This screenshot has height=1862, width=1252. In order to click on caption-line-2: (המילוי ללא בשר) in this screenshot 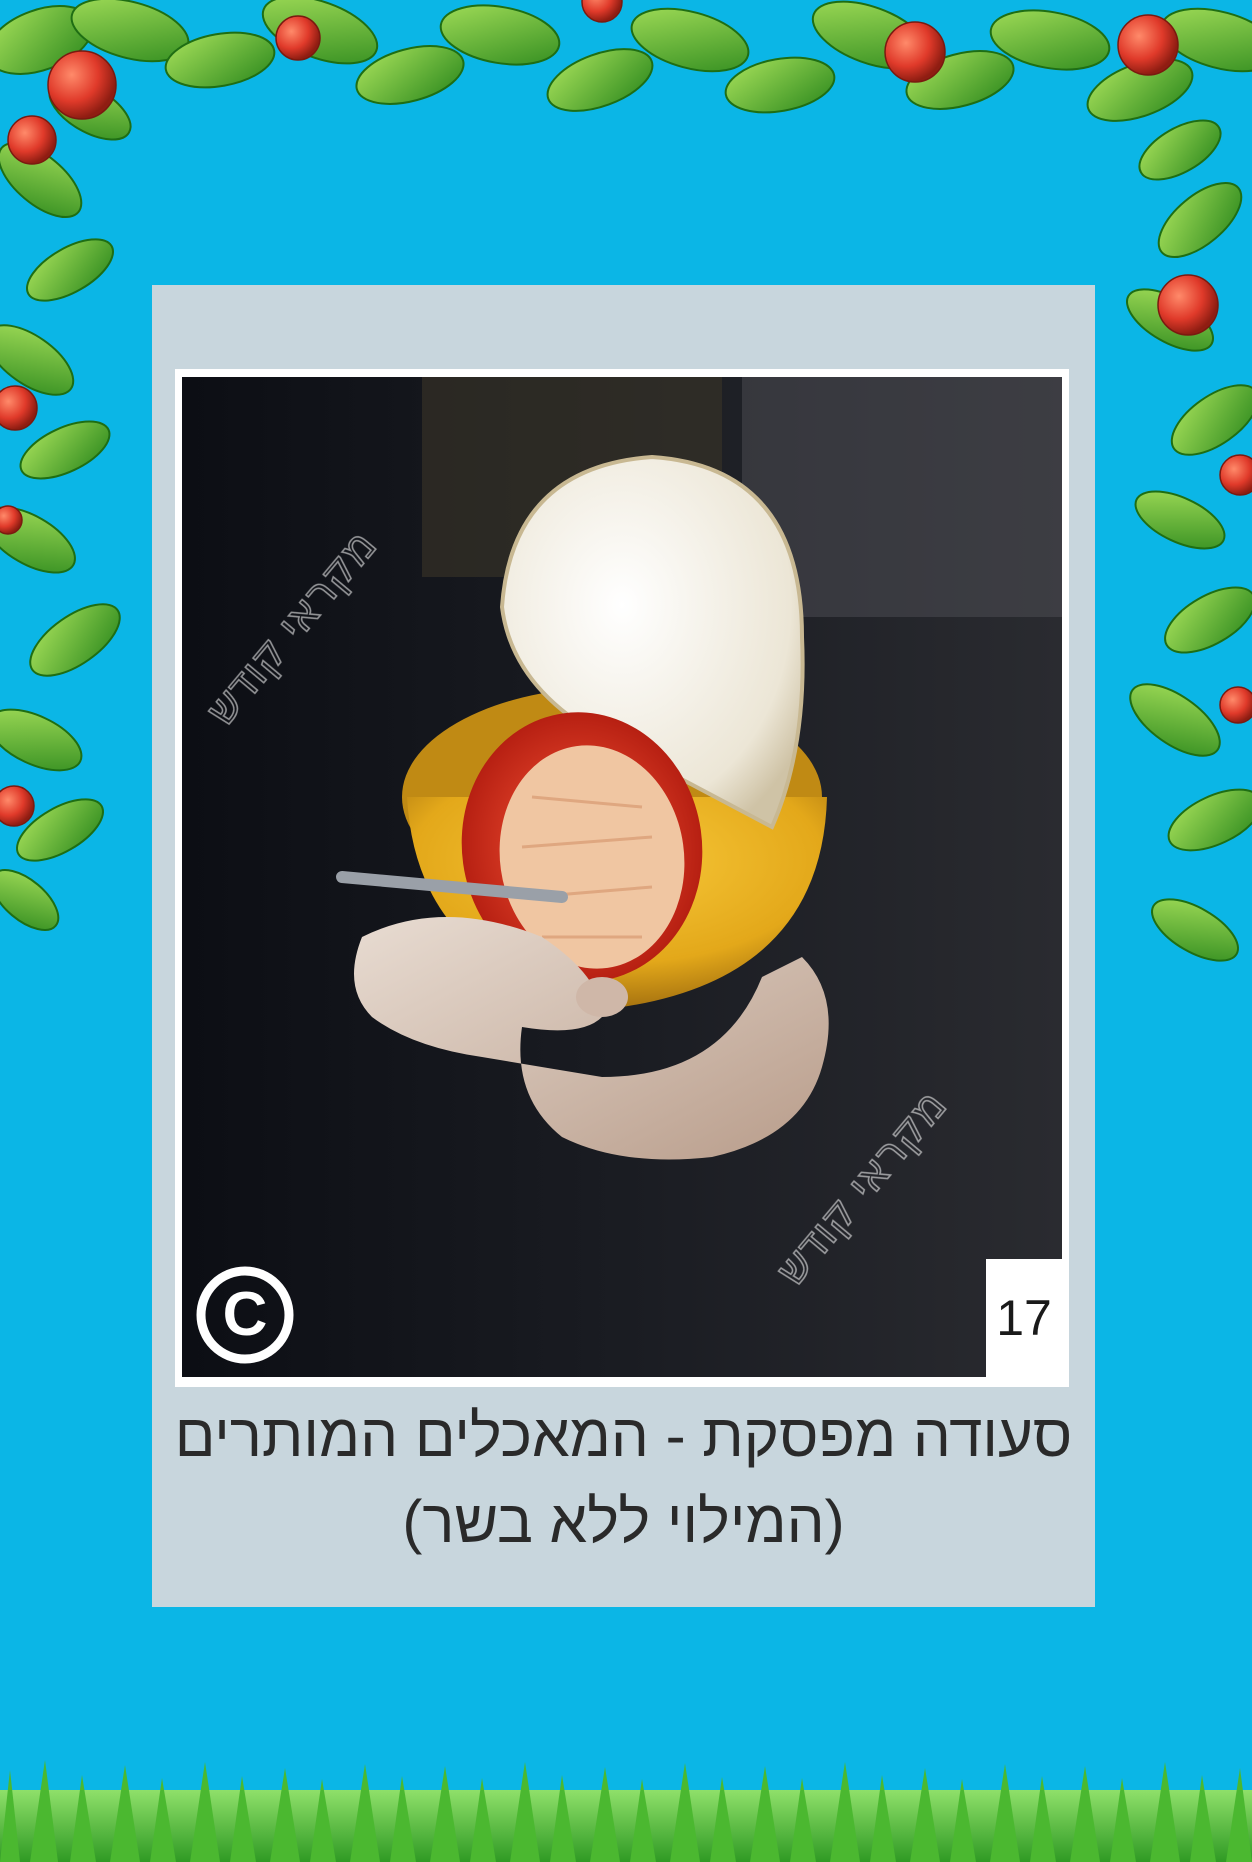, I will do `click(623, 1521)`.